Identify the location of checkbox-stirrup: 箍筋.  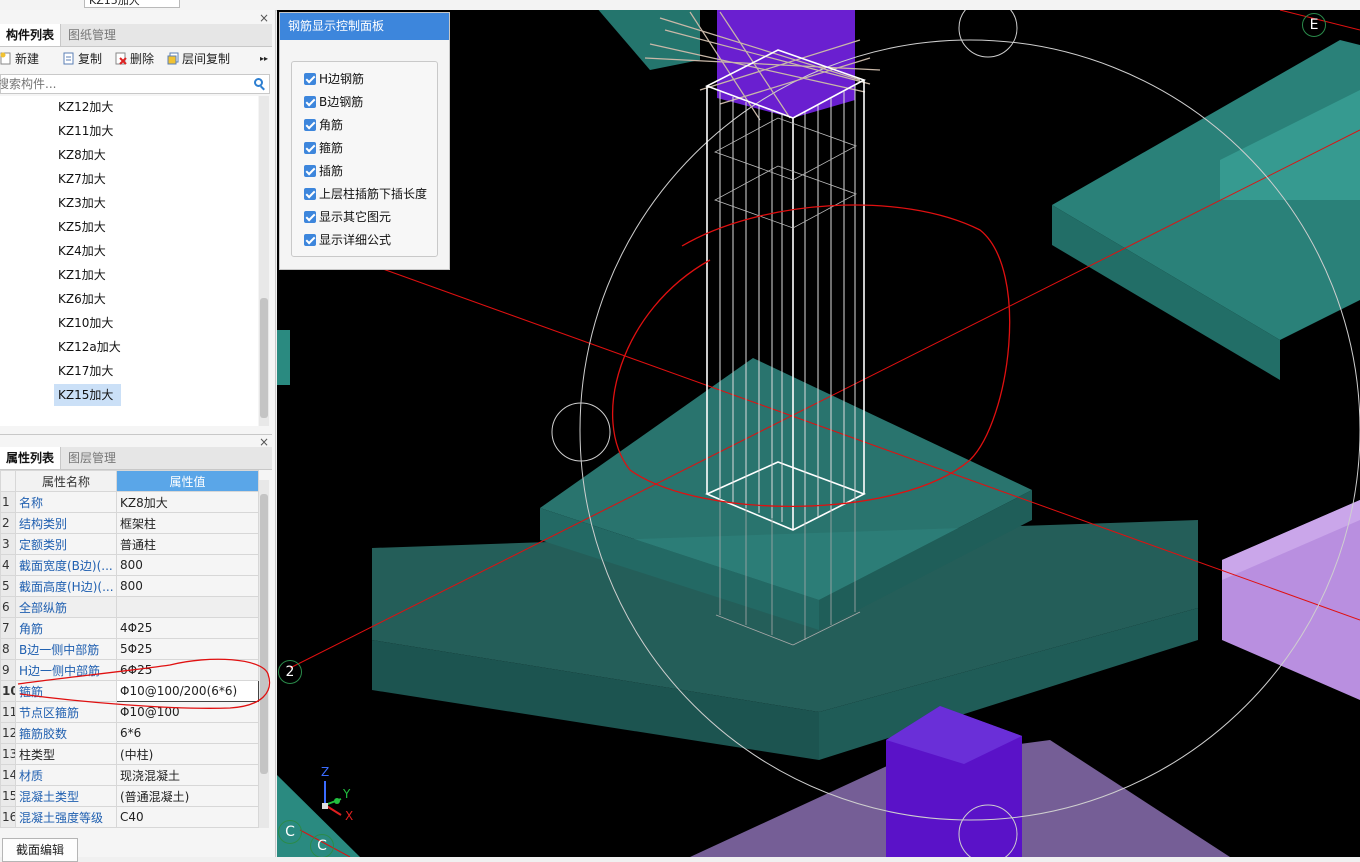
(323, 148).